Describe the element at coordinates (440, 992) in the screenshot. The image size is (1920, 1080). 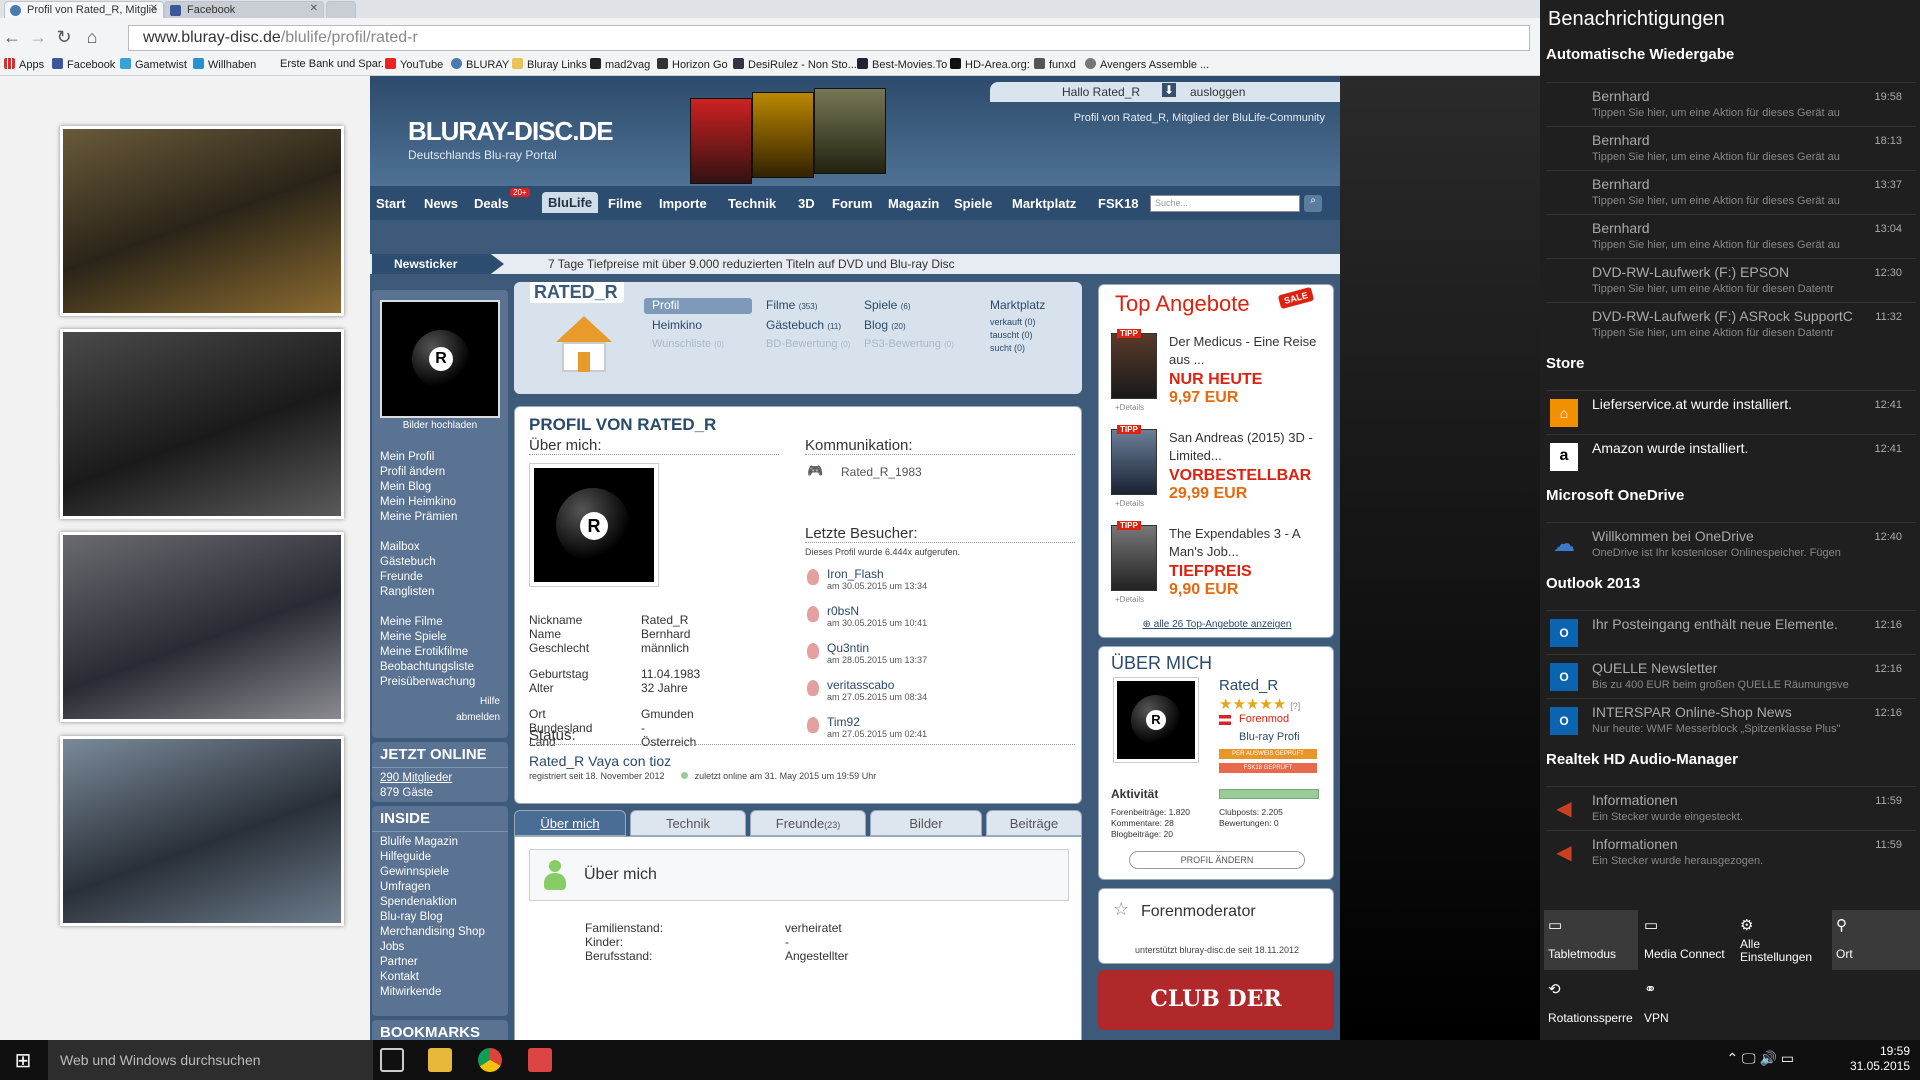
I see `inside-link: Mitwirkende` at that location.